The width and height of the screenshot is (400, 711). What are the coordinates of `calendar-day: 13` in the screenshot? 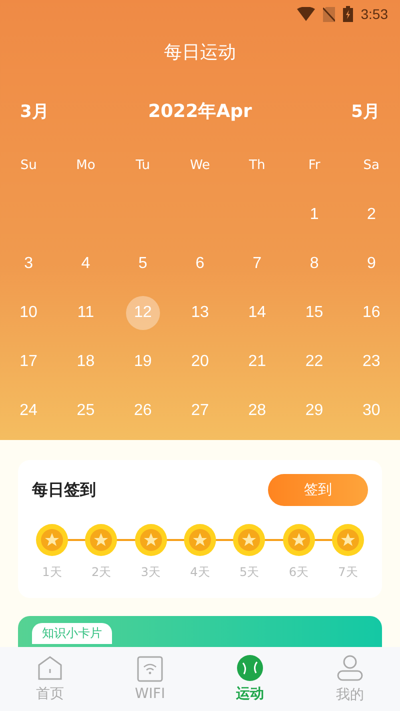 It's located at (199, 313).